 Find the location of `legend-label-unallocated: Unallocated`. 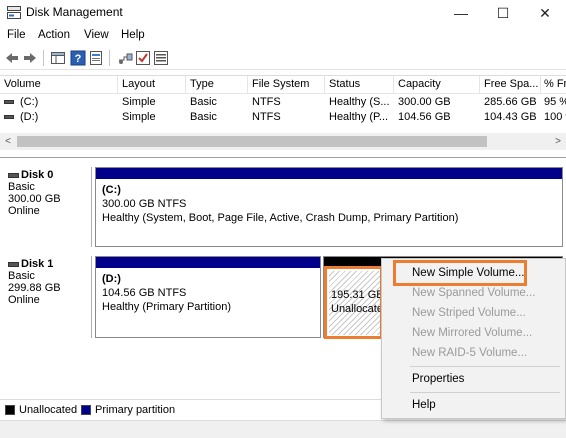

legend-label-unallocated: Unallocated is located at coordinates (48, 410).